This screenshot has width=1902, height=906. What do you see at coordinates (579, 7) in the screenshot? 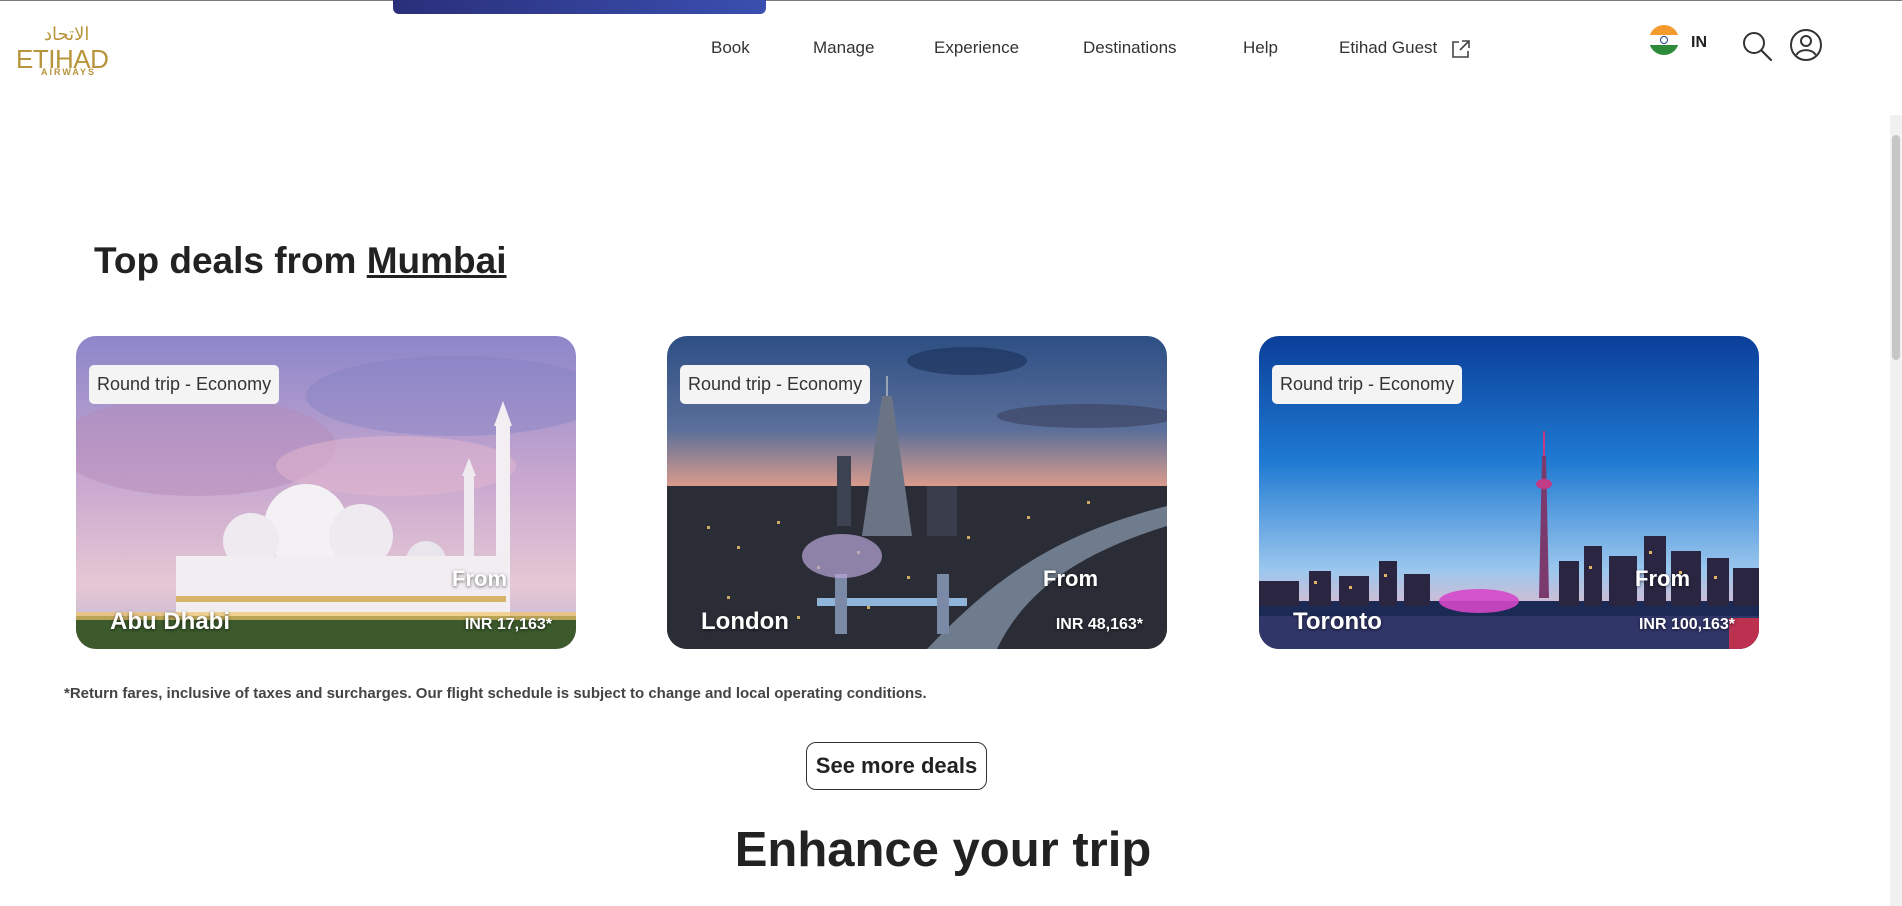
I see `top-booking-tab` at bounding box center [579, 7].